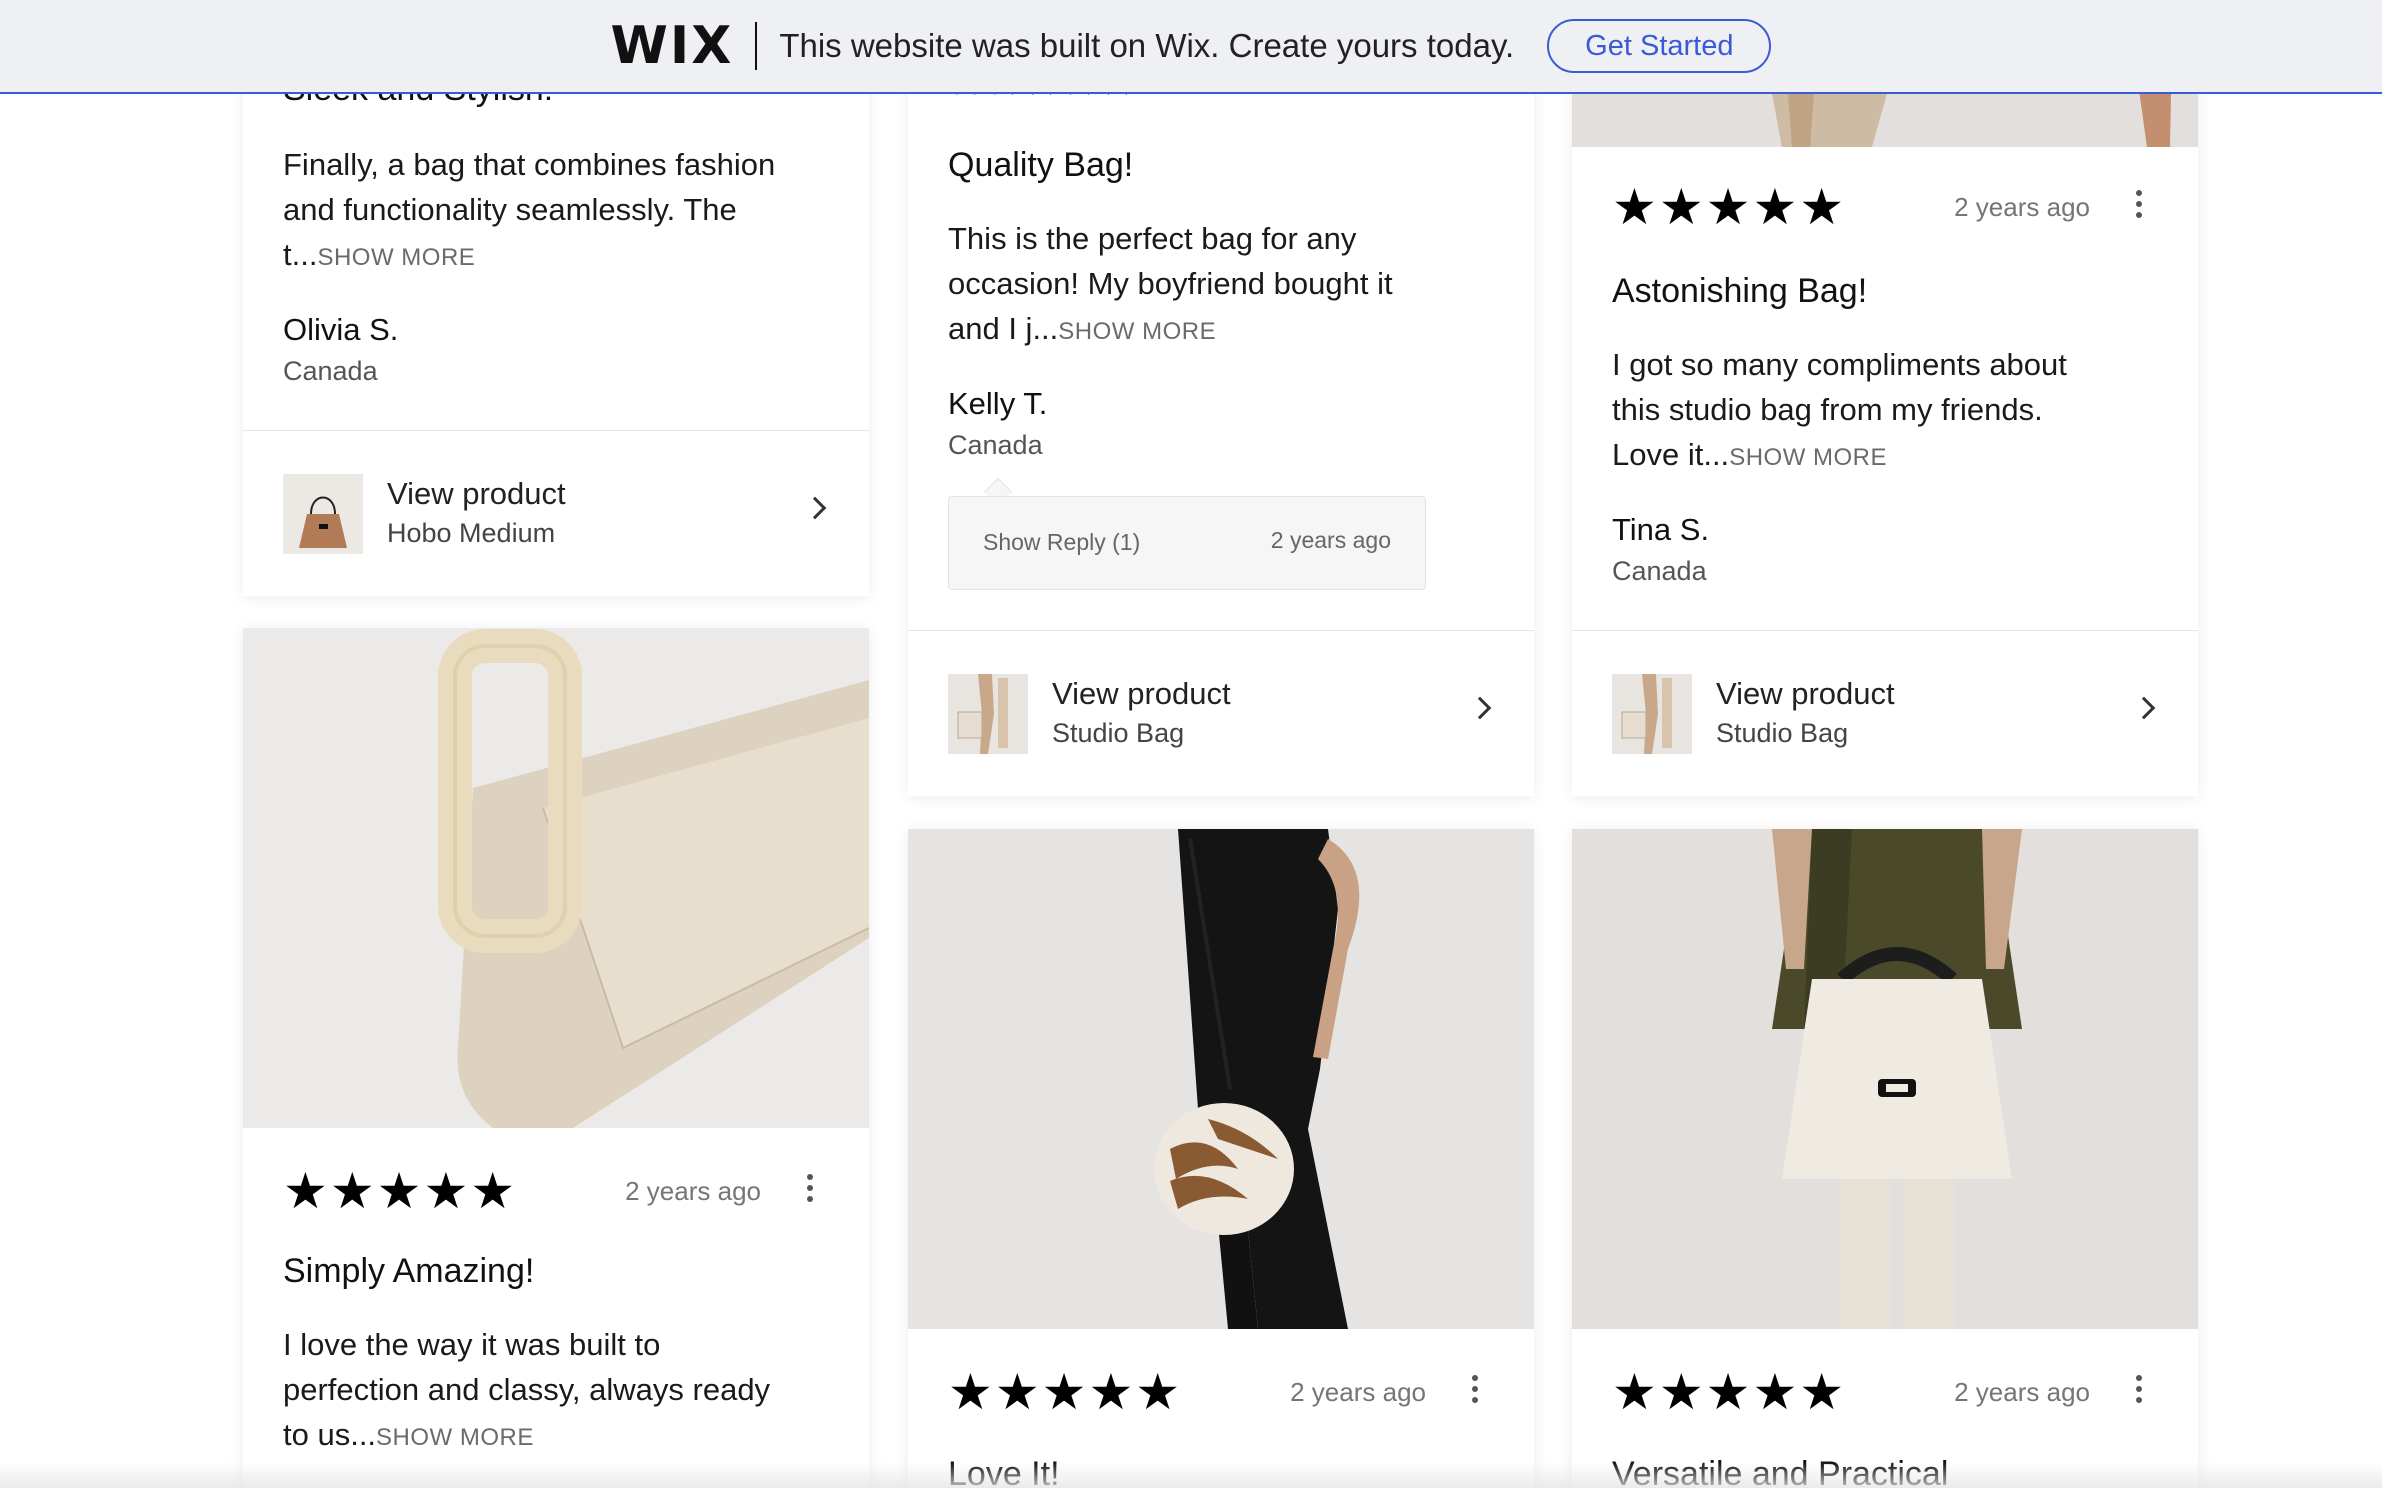 The image size is (2382, 1488). I want to click on wix-logo: WIX, so click(672, 46).